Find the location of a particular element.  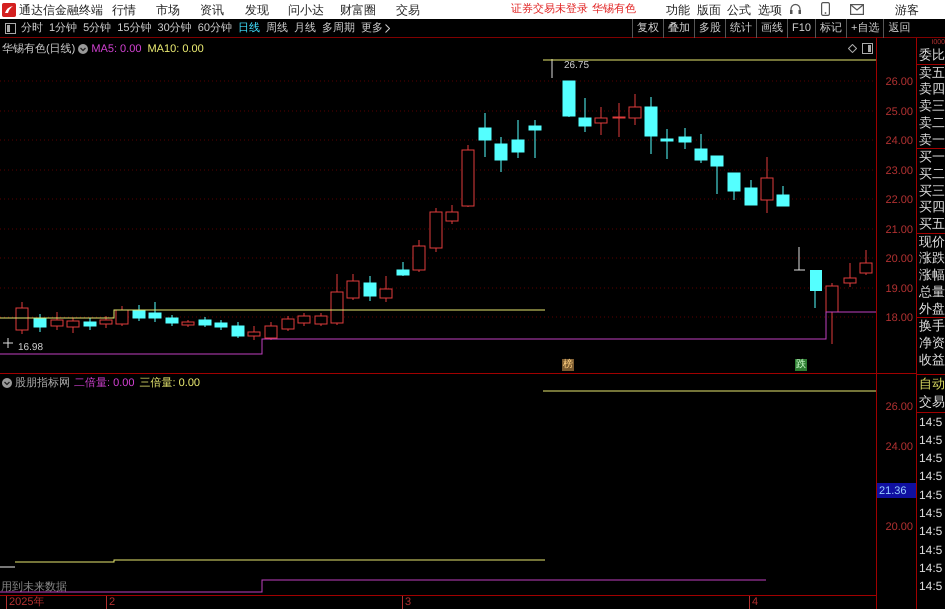

menu-item: 交易 is located at coordinates (408, 9).